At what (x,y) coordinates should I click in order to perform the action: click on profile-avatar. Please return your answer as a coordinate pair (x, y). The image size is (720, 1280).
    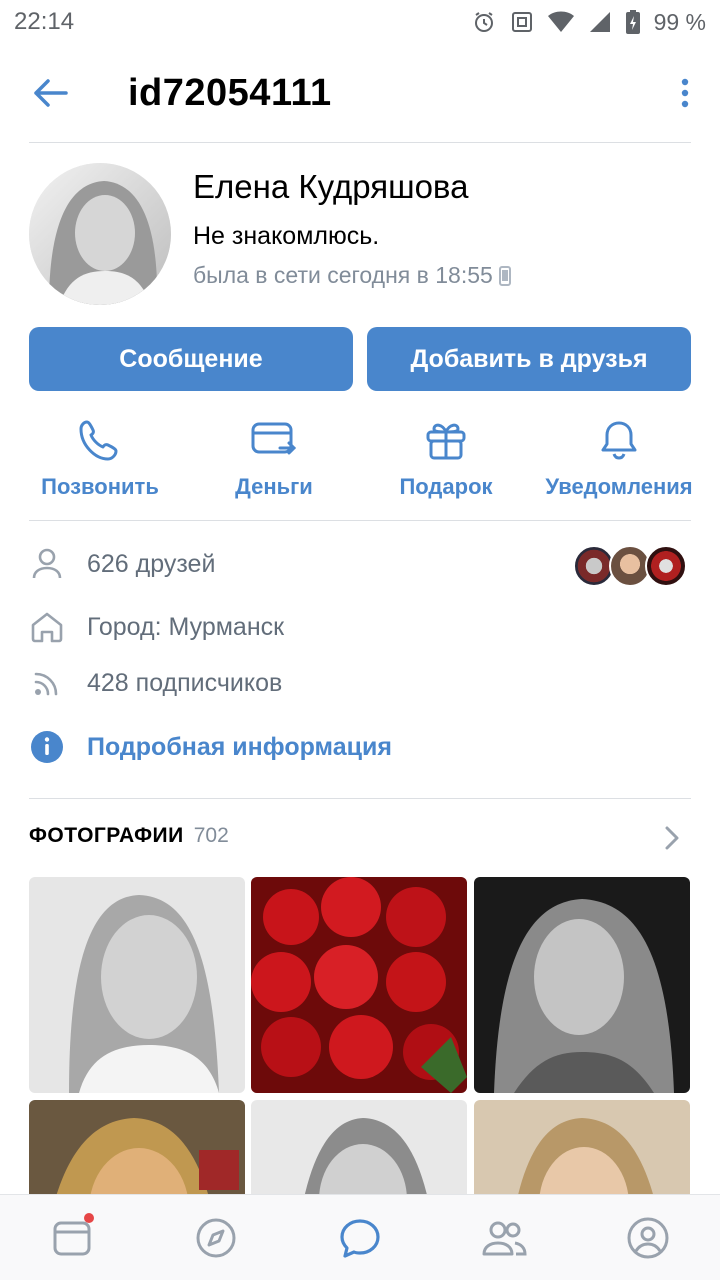
    Looking at the image, I should click on (100, 234).